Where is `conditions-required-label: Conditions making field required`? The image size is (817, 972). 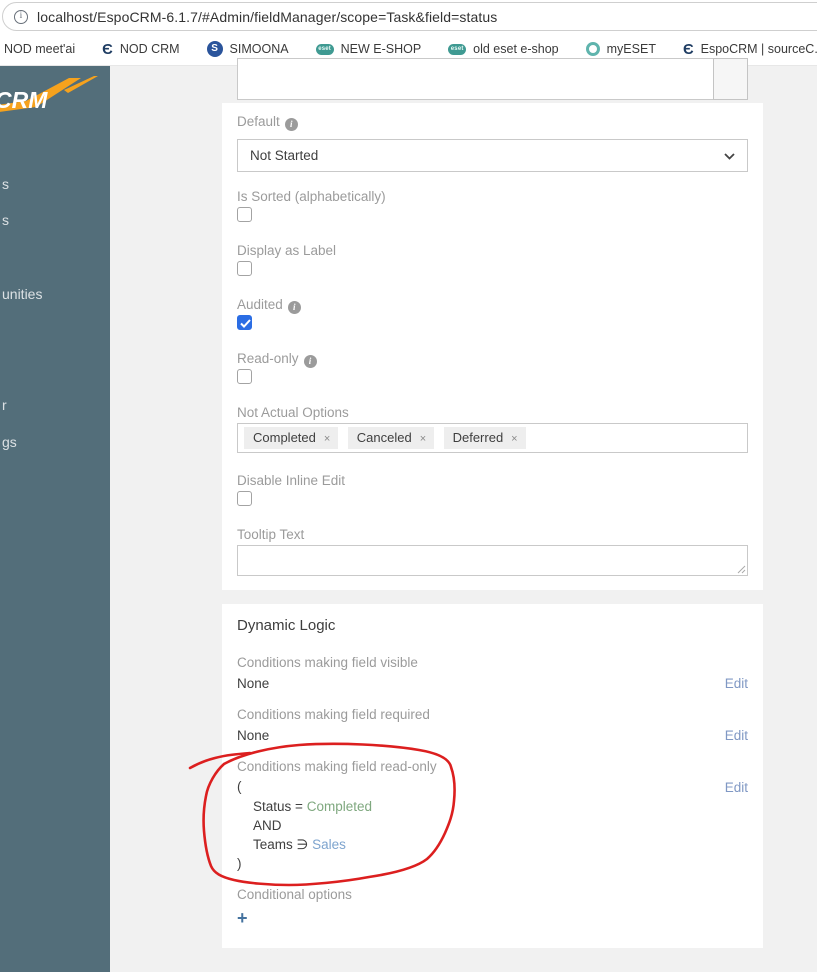 conditions-required-label: Conditions making field required is located at coordinates (333, 714).